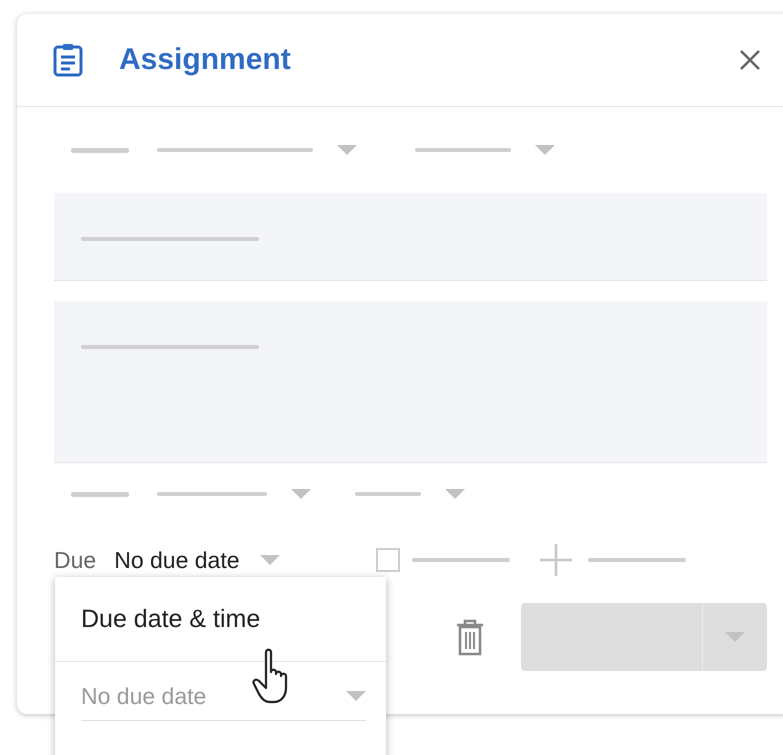 This screenshot has height=755, width=783. I want to click on close-icon, so click(750, 60).